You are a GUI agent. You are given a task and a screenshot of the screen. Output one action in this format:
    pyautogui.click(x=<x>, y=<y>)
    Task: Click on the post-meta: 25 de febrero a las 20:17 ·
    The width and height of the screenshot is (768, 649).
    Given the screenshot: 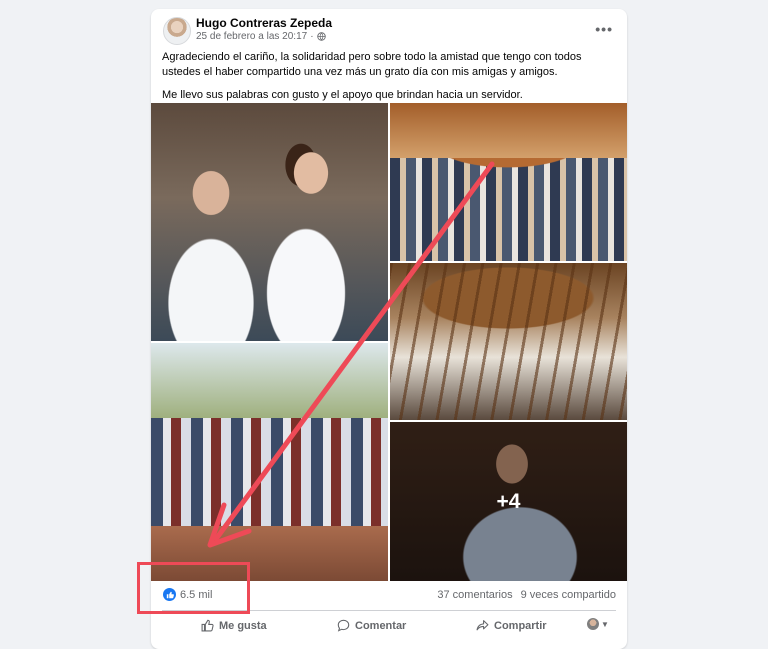 What is the action you would take?
    pyautogui.click(x=261, y=36)
    